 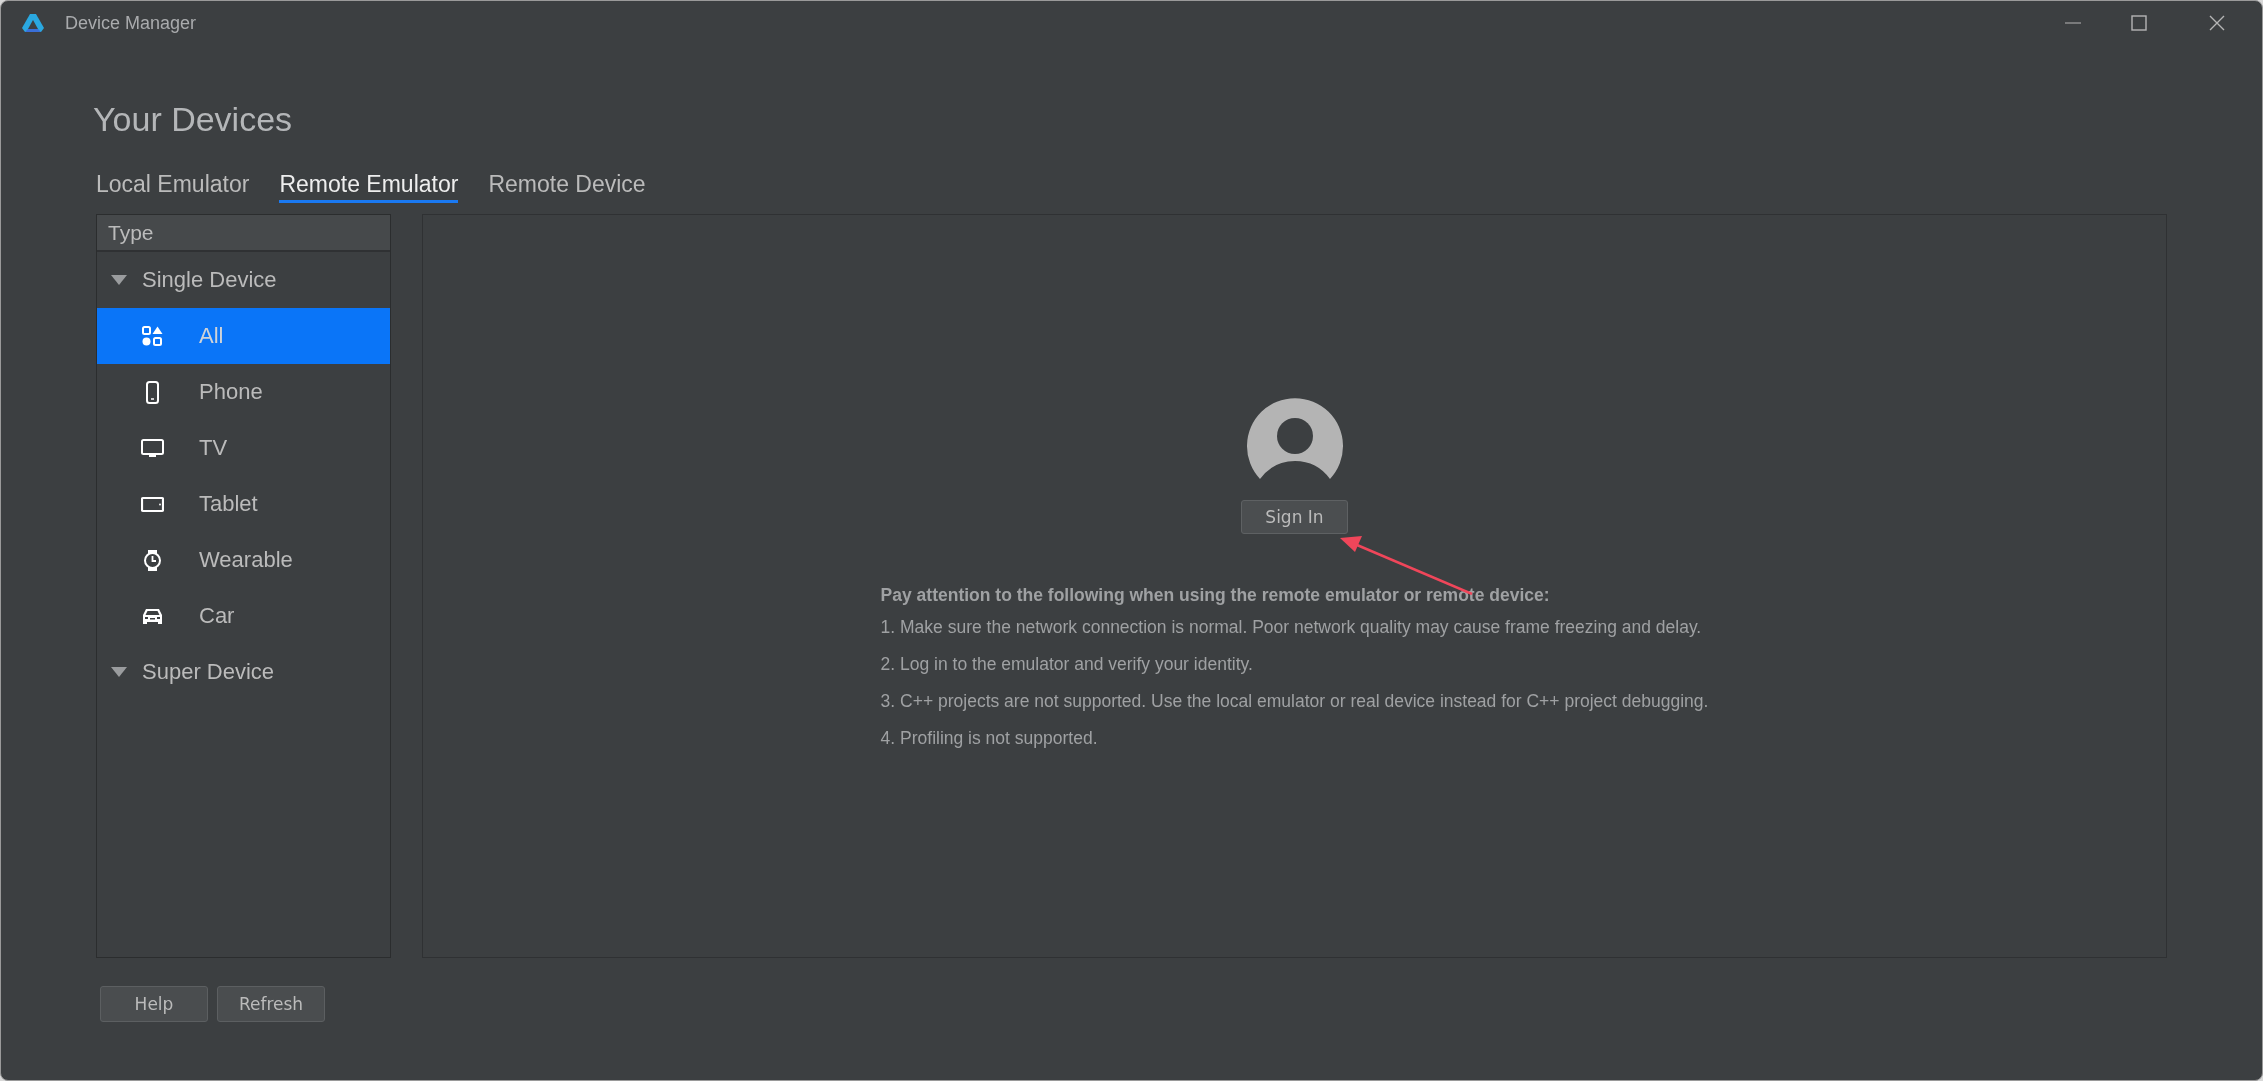 I want to click on notice-item: 2. Log in to the emulator and verify your identity., so click(x=1067, y=664).